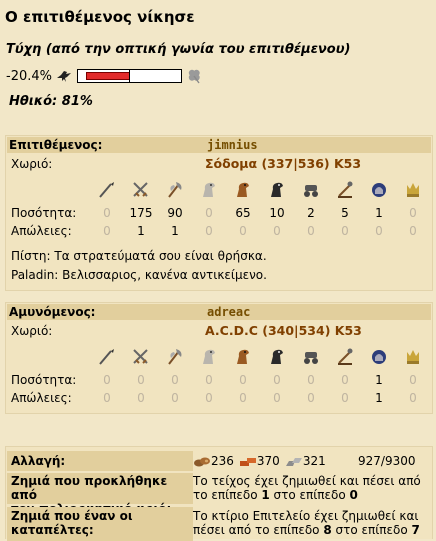 This screenshot has width=436, height=541. Describe the element at coordinates (29, 76) in the screenshot. I see `luck-percent: -20.4%` at that location.